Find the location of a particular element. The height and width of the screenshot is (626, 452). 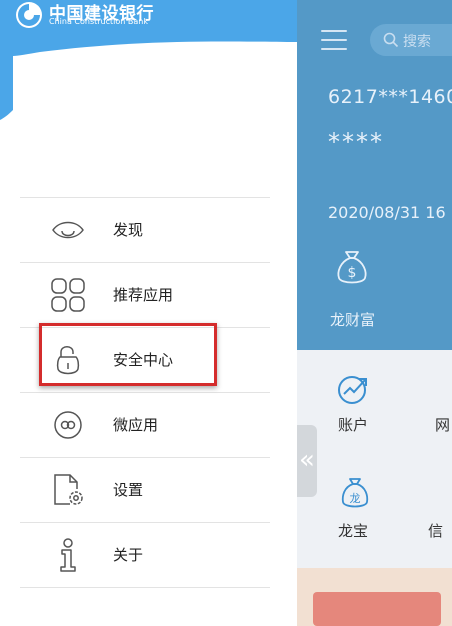

apps-grid-icon is located at coordinates (68, 295).